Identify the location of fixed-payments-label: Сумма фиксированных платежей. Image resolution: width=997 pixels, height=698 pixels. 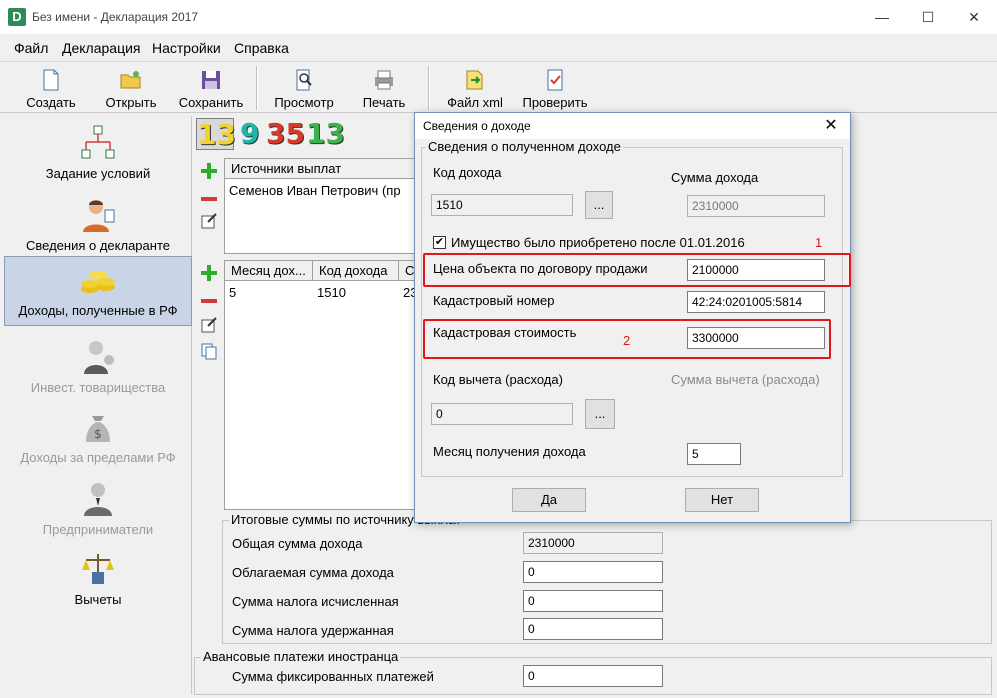
(333, 676).